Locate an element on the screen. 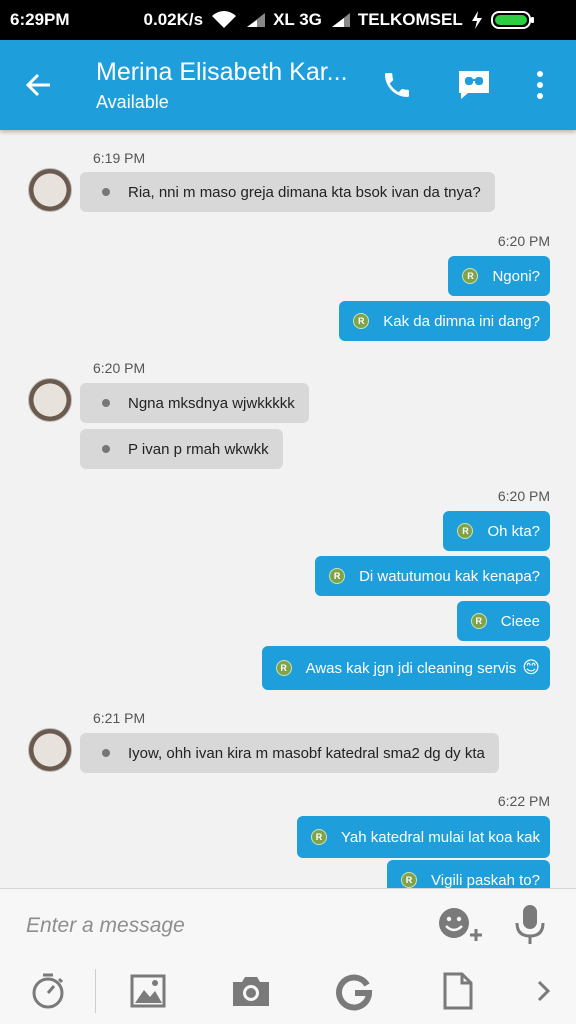  outgoing-message: R Oh kta? is located at coordinates (496, 531).